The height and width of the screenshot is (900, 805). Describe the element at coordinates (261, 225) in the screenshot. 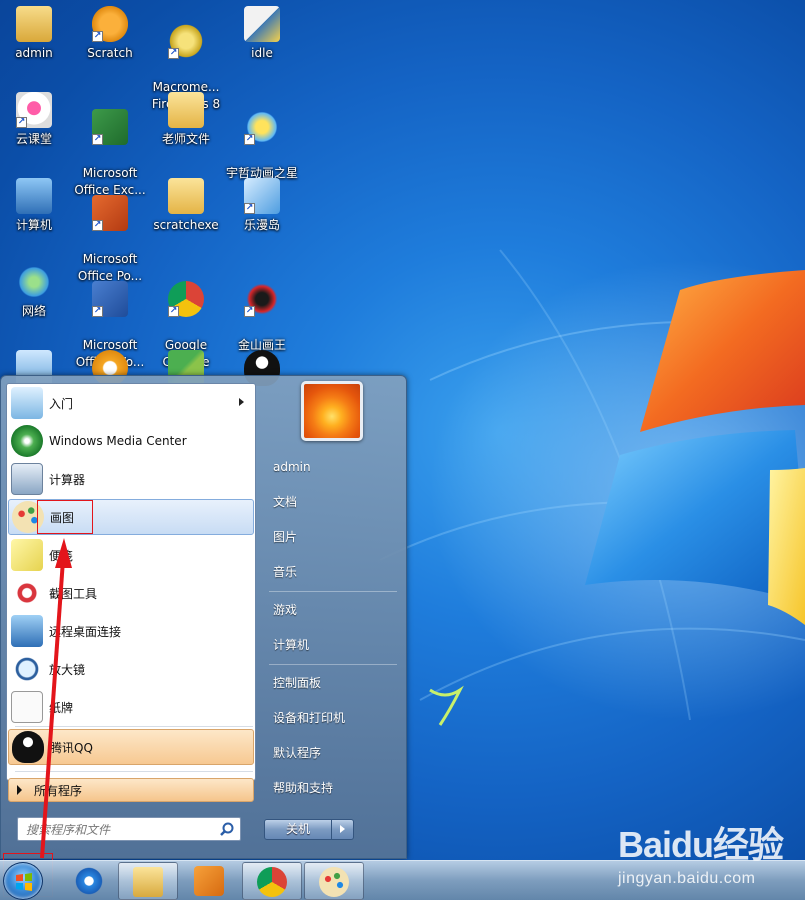

I see `desktop-icon-label: 乐漫岛` at that location.